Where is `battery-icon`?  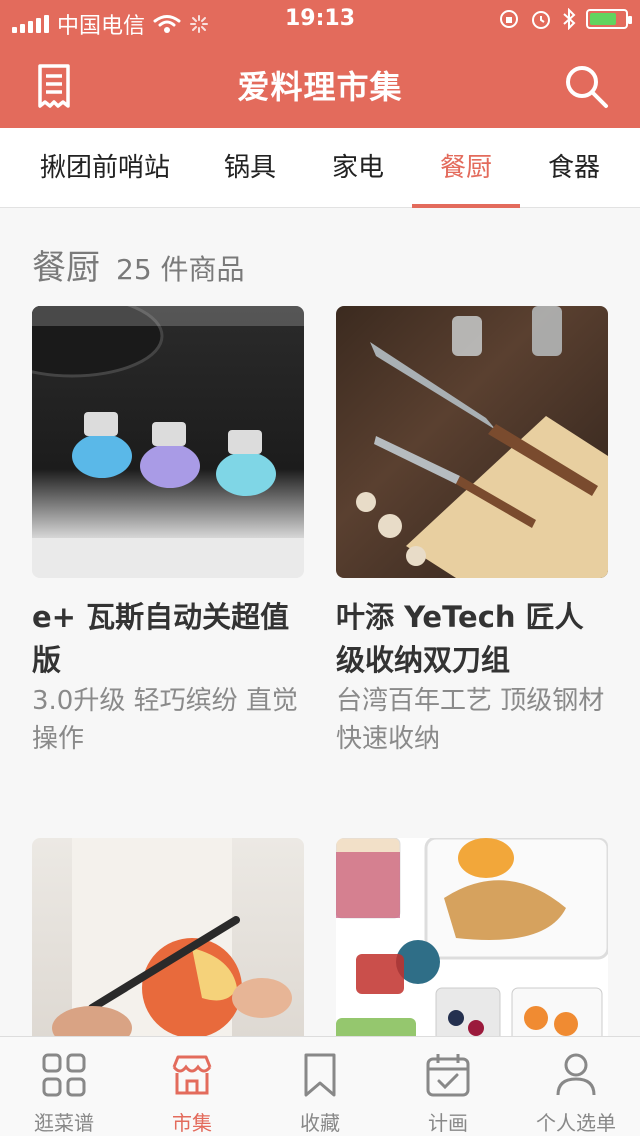 battery-icon is located at coordinates (609, 19).